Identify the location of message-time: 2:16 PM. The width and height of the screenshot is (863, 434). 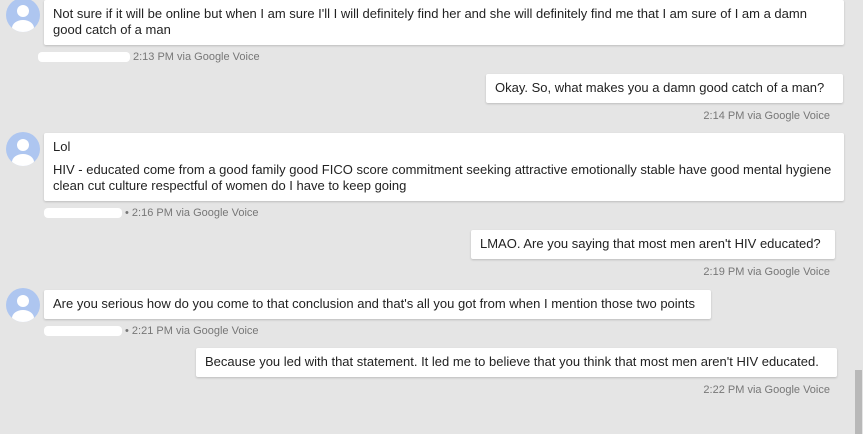
(152, 213).